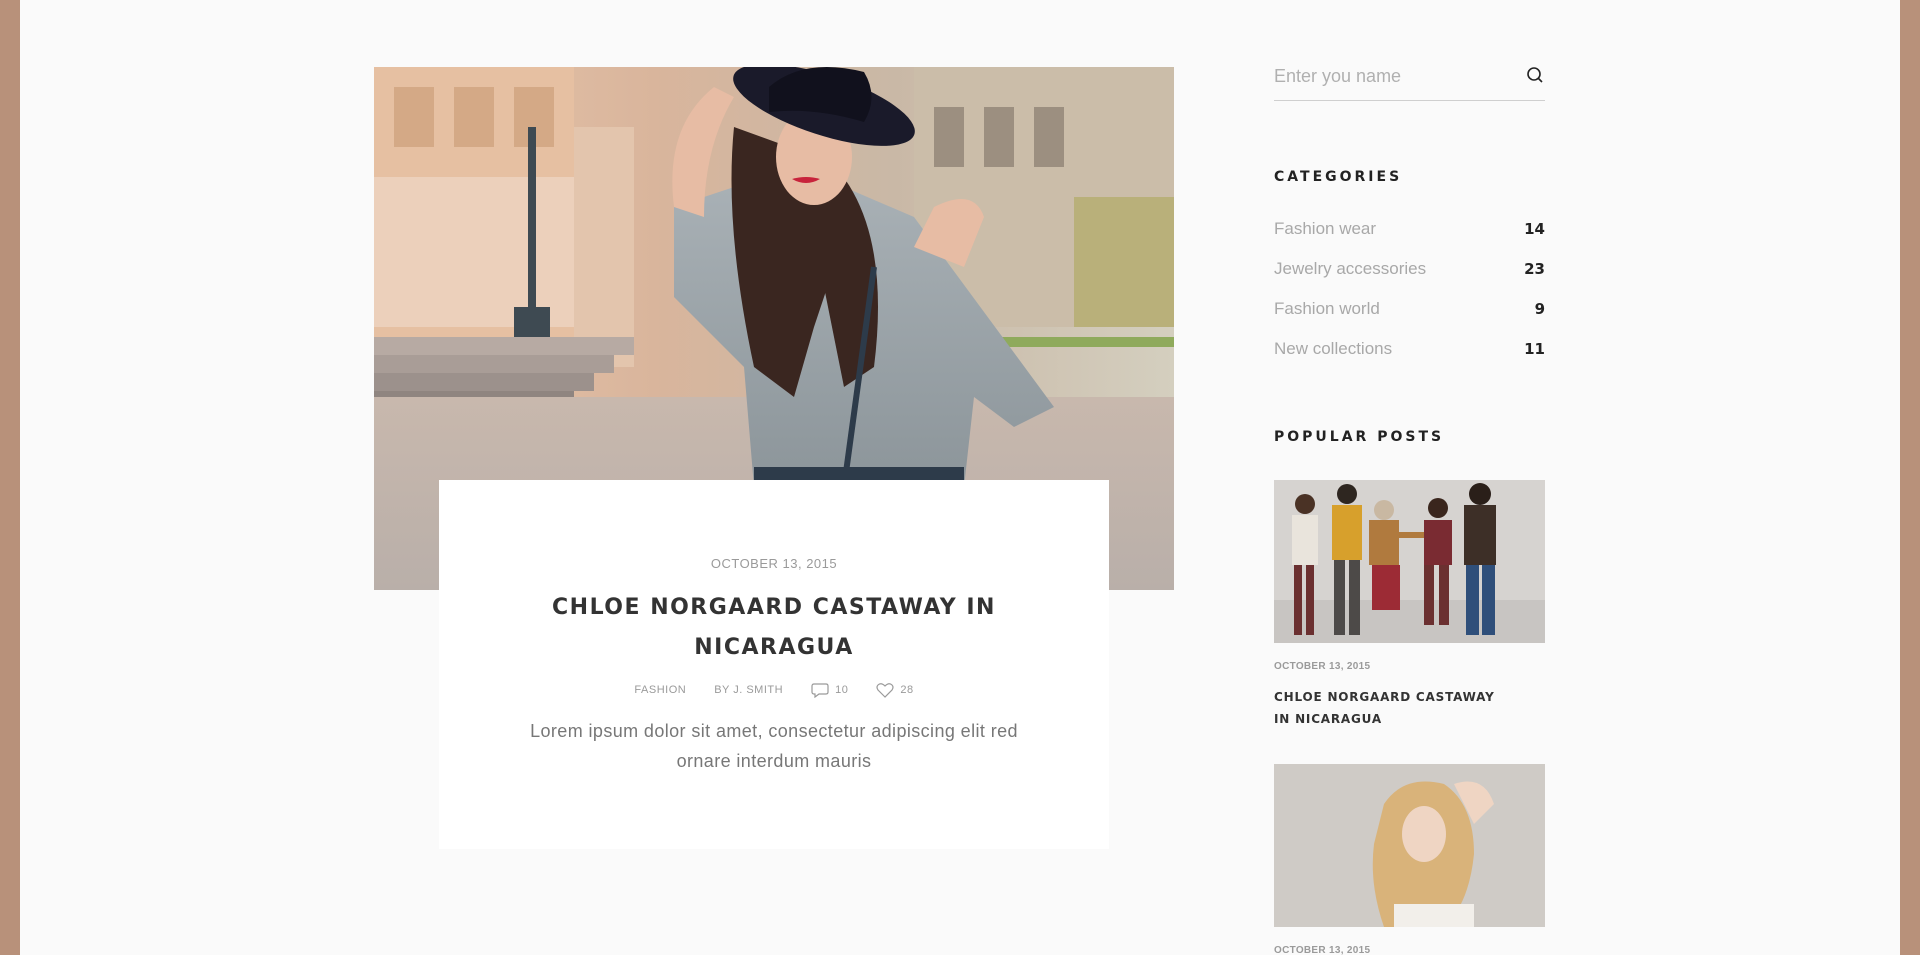 The image size is (1920, 955). Describe the element at coordinates (842, 690) in the screenshot. I see `comment-count: 10` at that location.